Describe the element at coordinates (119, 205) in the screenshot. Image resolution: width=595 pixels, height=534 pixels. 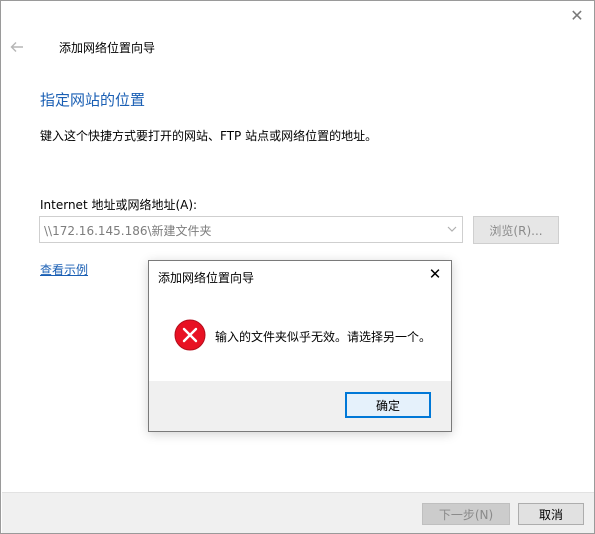
I see `address-field-label: Internet 地址或网络地址(A):` at that location.